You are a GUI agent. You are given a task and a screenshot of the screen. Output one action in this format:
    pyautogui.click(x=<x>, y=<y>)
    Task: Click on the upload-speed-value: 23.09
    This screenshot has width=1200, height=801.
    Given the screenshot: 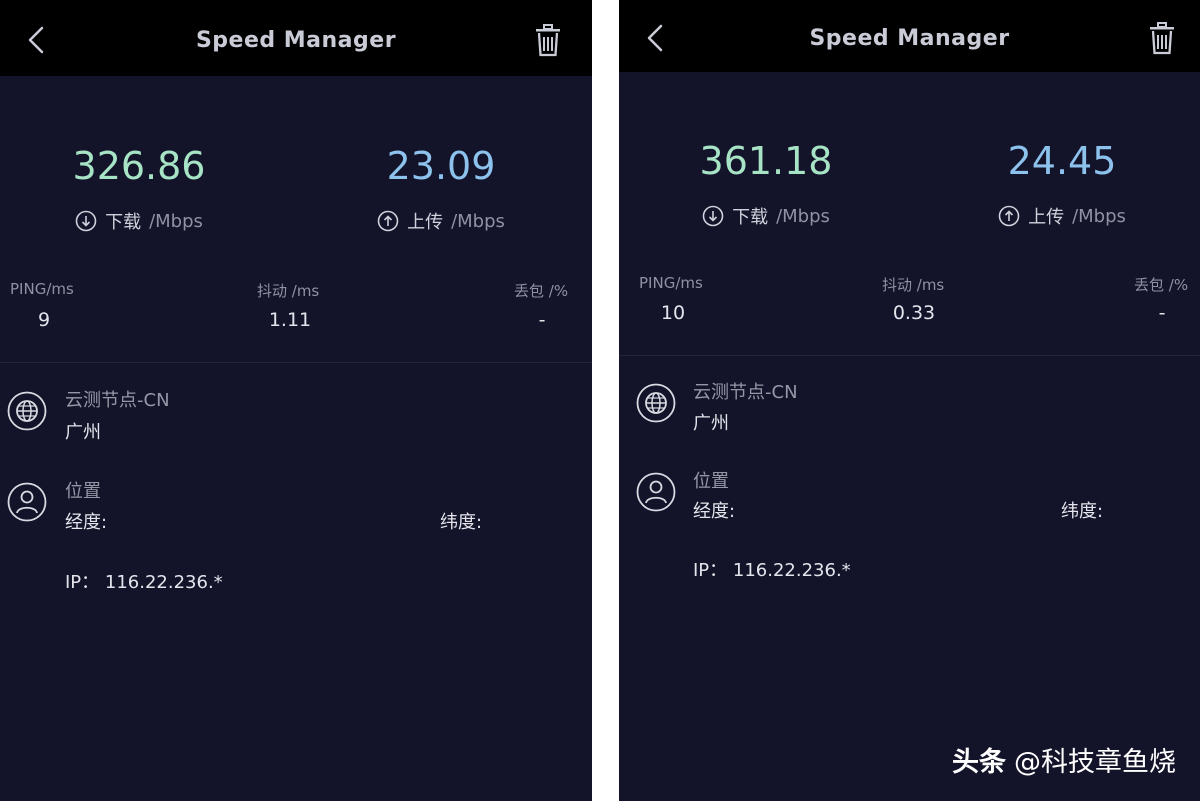 What is the action you would take?
    pyautogui.click(x=441, y=166)
    